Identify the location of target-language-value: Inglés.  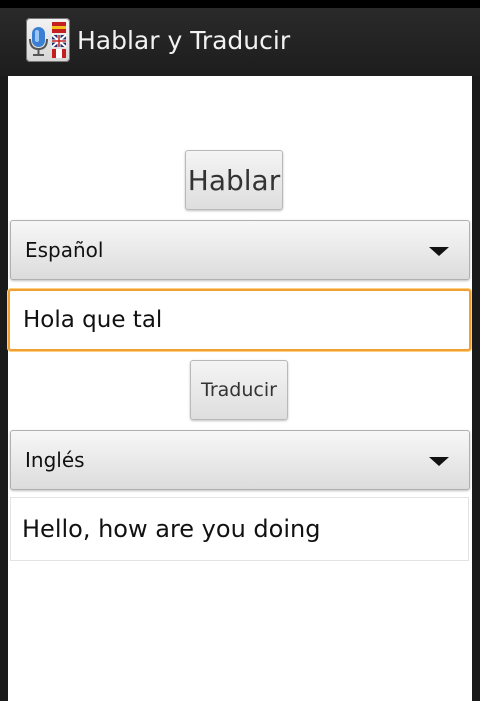
(55, 460).